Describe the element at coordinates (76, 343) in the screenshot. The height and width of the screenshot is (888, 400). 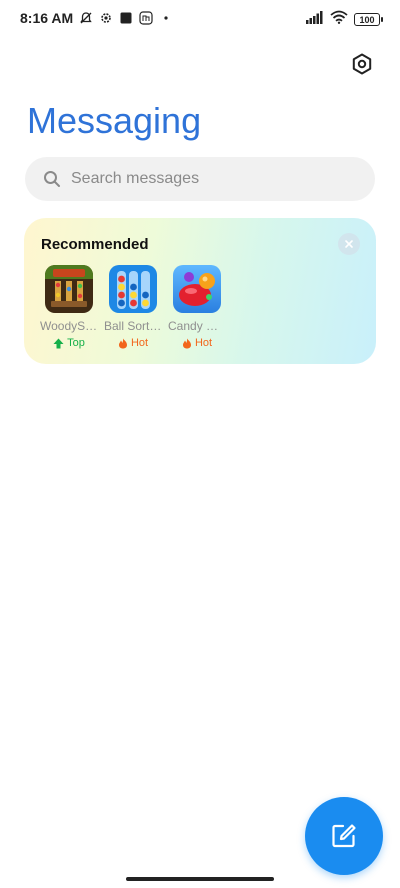
I see `badge-label: Top` at that location.